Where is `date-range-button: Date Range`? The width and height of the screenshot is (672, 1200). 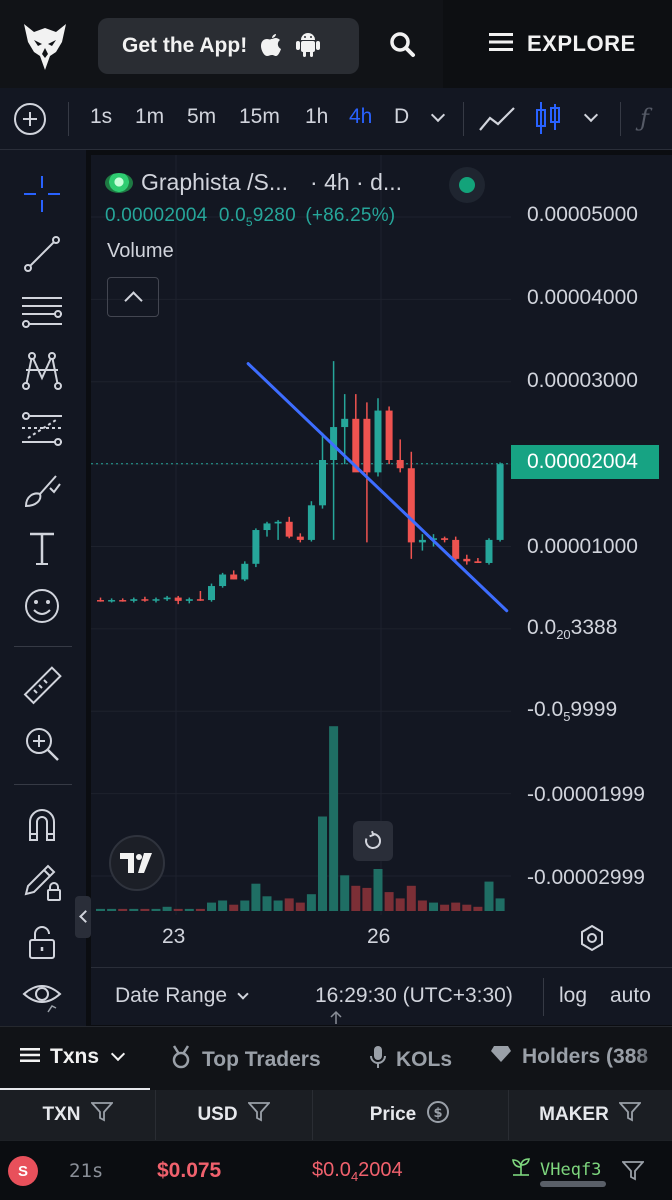
date-range-button: Date Range is located at coordinates (182, 996).